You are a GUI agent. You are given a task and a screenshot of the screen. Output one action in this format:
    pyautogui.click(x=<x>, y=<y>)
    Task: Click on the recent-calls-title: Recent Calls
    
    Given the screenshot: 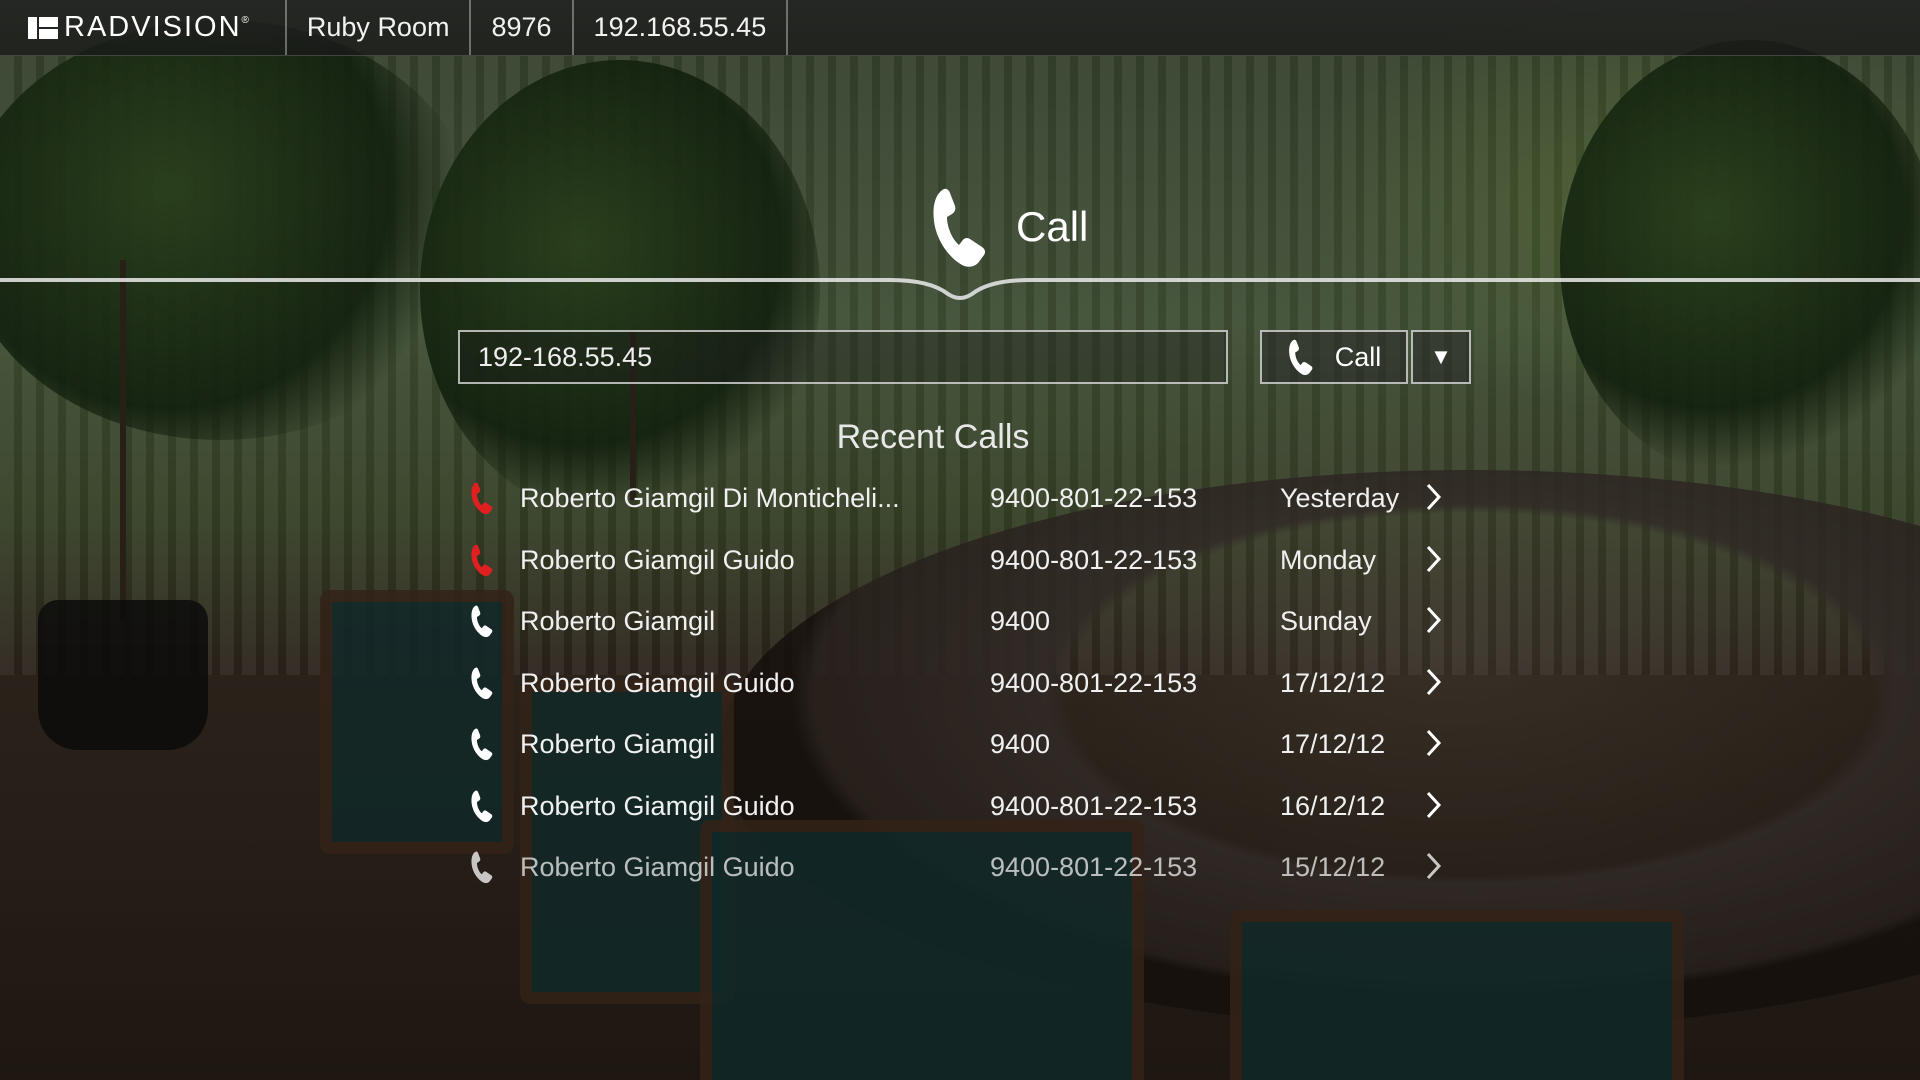 What is the action you would take?
    pyautogui.click(x=933, y=437)
    